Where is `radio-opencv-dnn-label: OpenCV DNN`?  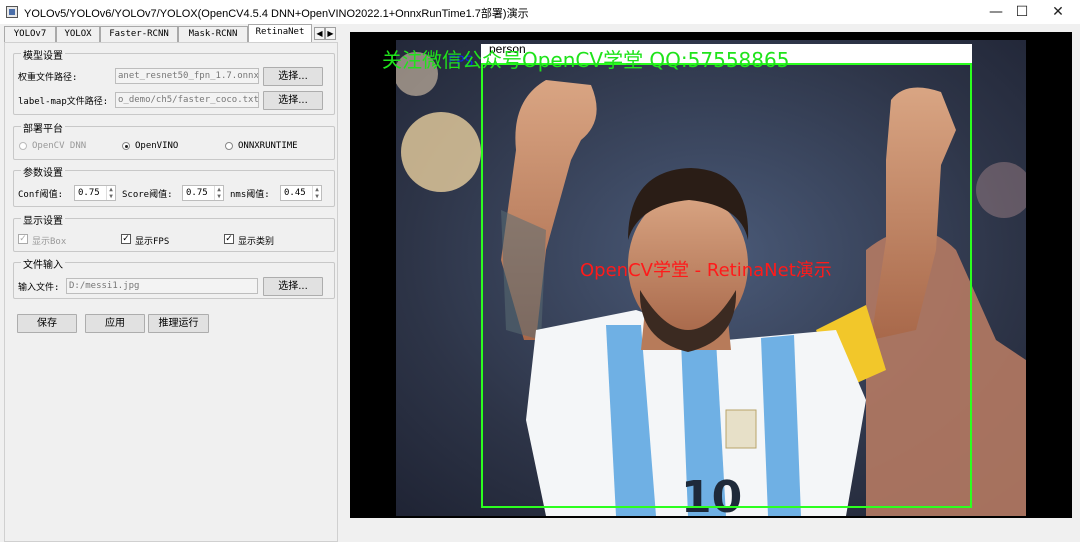
radio-opencv-dnn-label: OpenCV DNN is located at coordinates (59, 146).